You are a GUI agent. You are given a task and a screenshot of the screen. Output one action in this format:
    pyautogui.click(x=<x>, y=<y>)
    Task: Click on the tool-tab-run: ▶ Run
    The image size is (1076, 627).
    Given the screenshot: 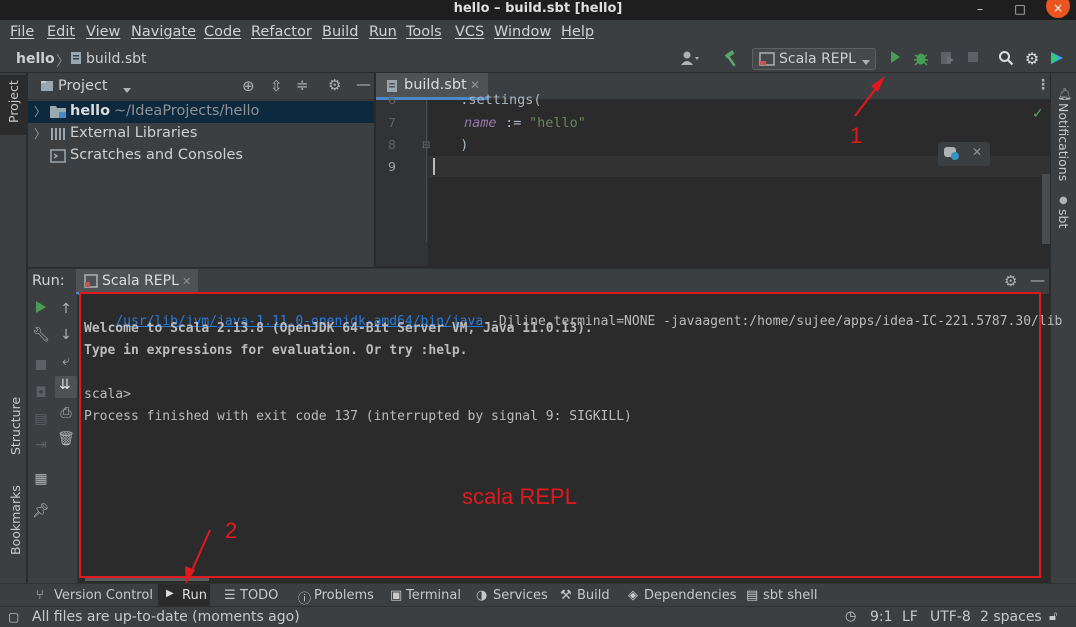 What is the action you would take?
    pyautogui.click(x=184, y=595)
    